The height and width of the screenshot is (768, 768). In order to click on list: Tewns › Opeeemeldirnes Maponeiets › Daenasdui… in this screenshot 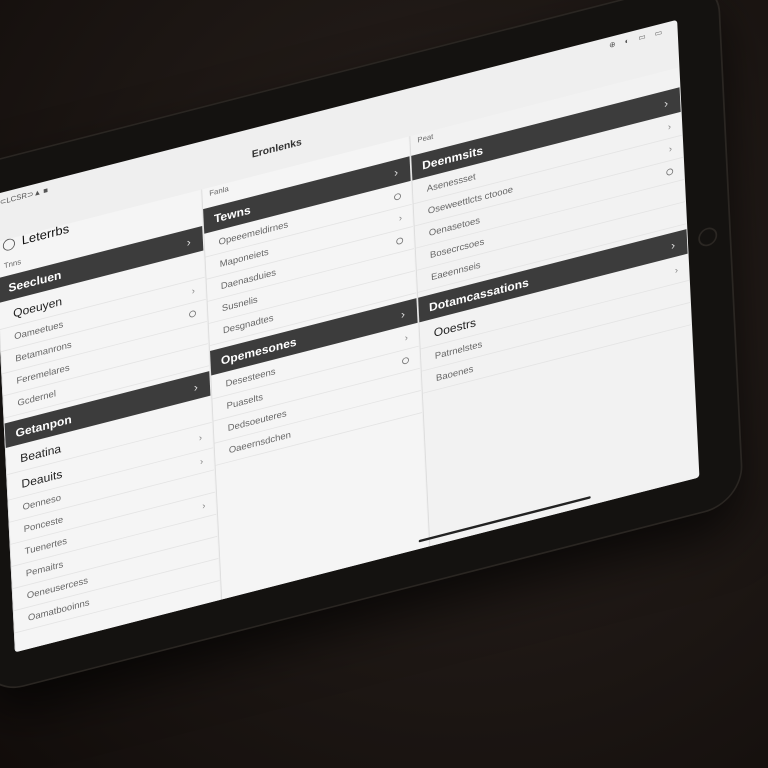, I will do `click(313, 311)`.